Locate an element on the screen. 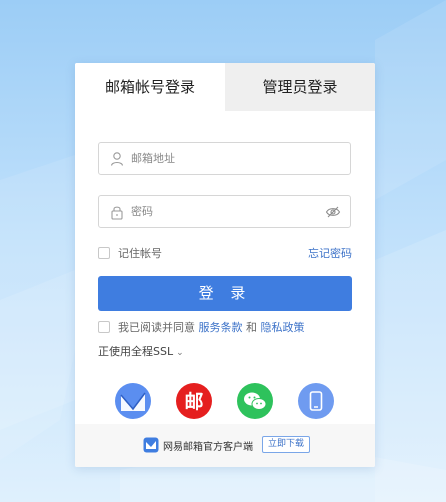 Image resolution: width=446 pixels, height=502 pixels. download-now-button: 立即下载 is located at coordinates (286, 444).